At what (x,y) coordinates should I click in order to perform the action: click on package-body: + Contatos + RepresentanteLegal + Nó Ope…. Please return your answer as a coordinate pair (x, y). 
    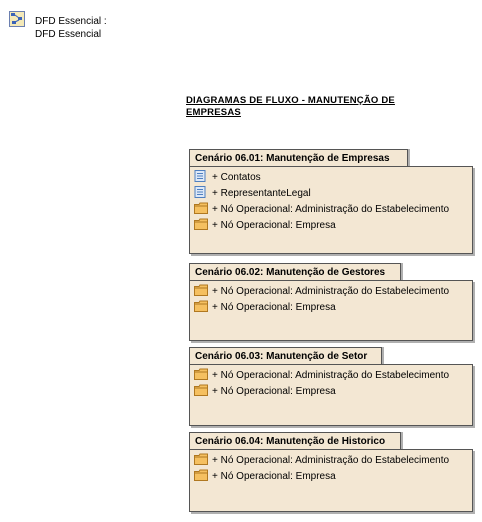
    Looking at the image, I should click on (331, 210).